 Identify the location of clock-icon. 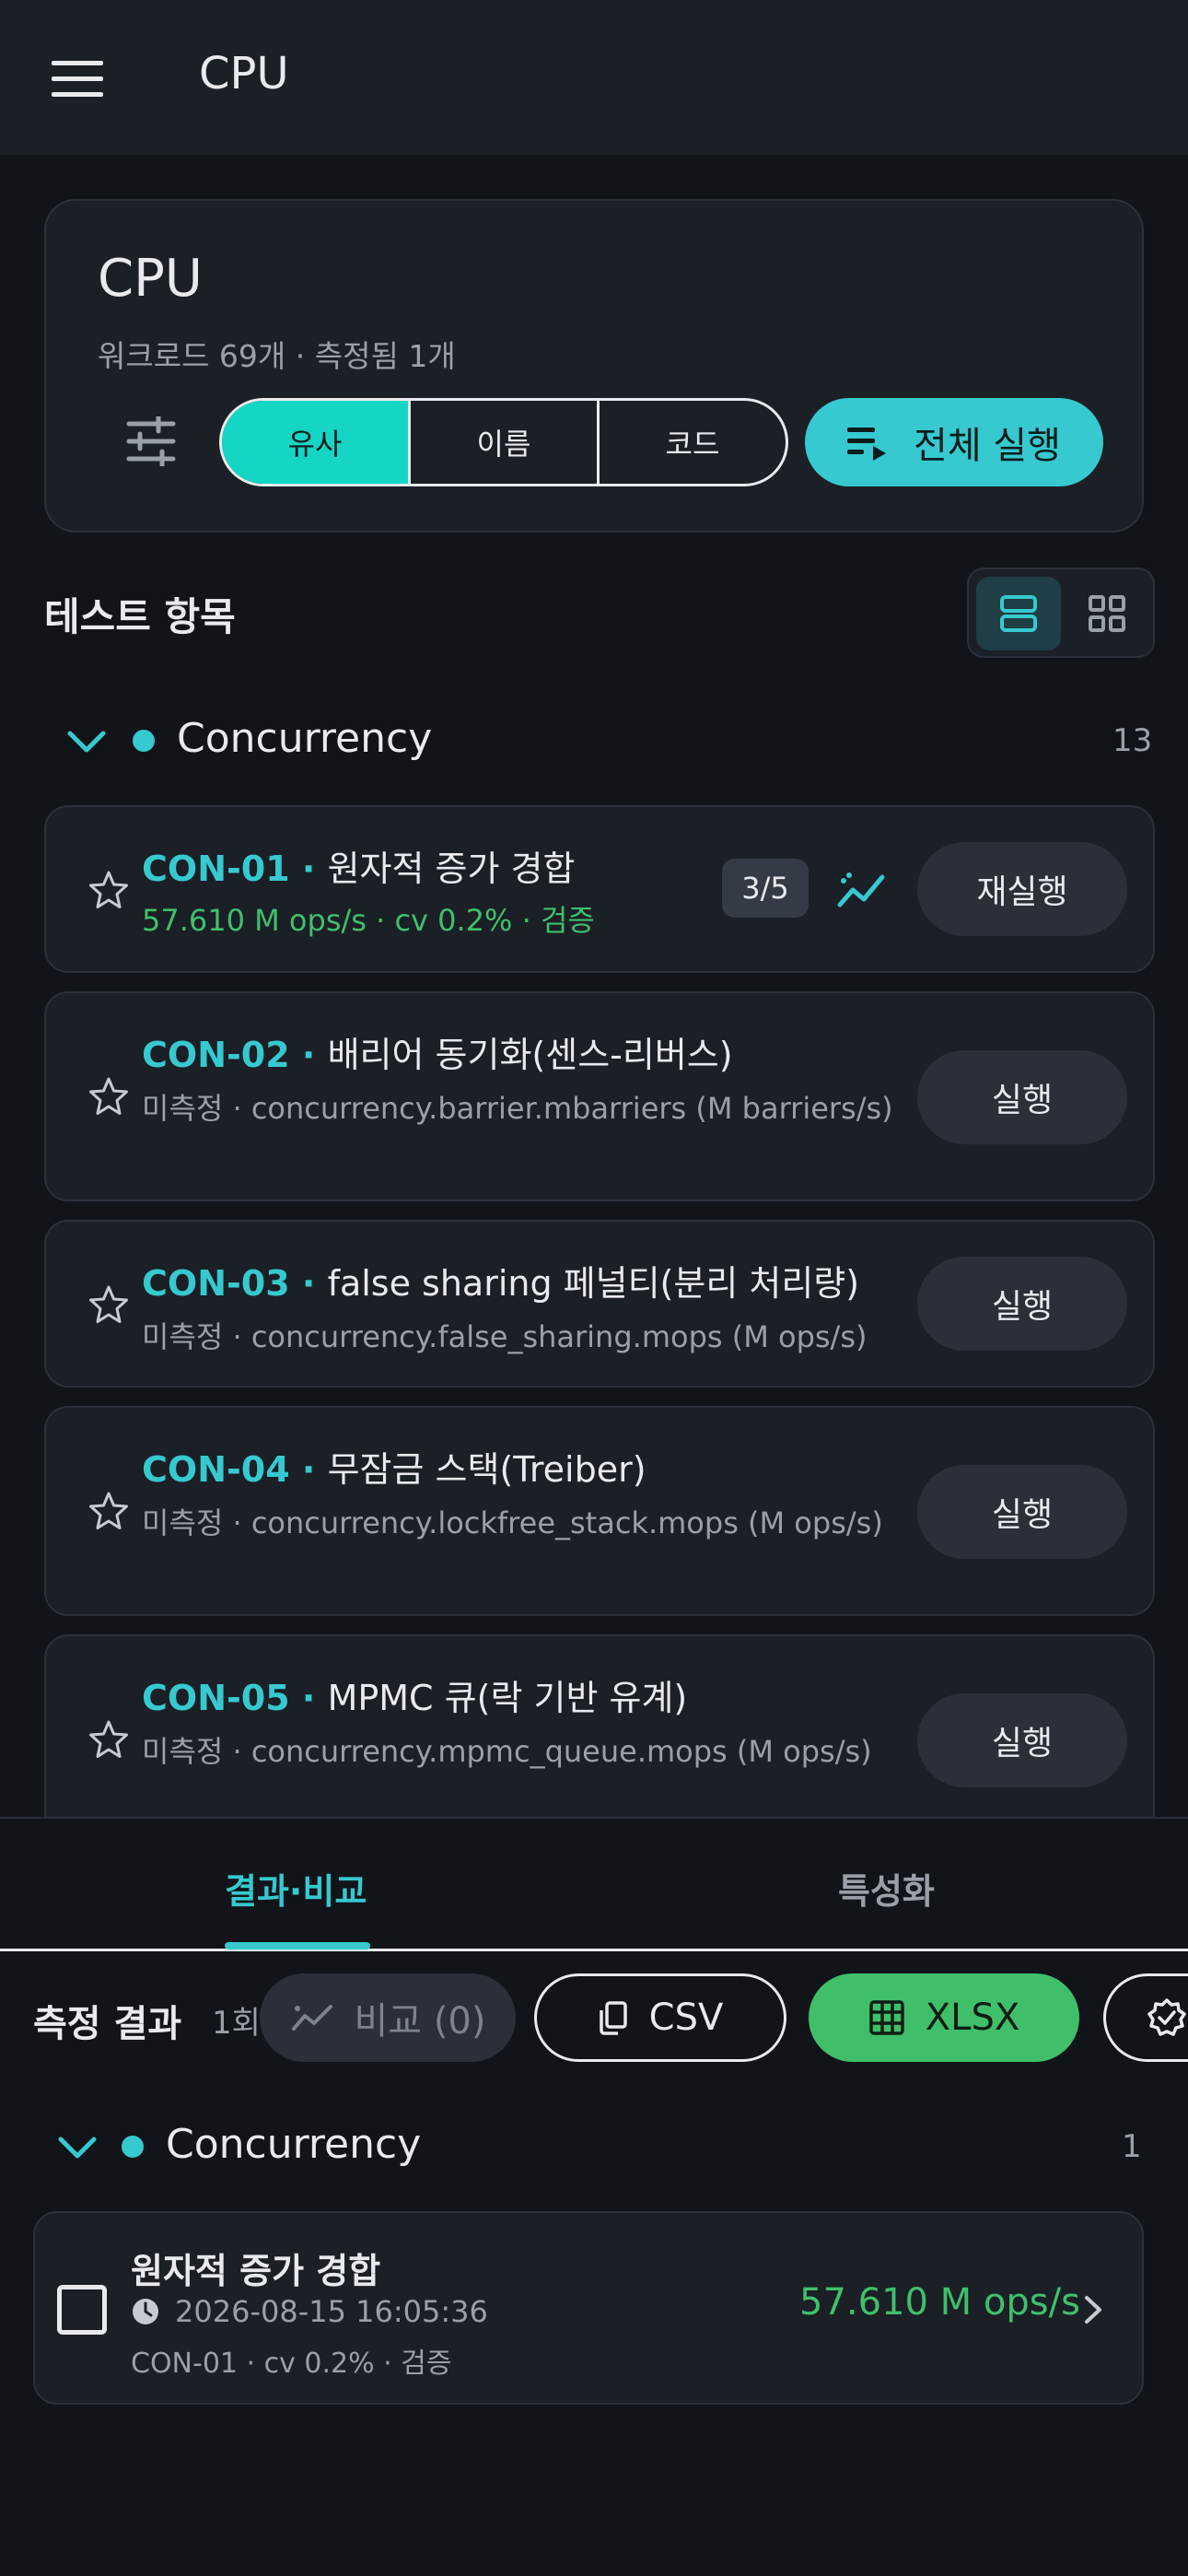
(145, 2311).